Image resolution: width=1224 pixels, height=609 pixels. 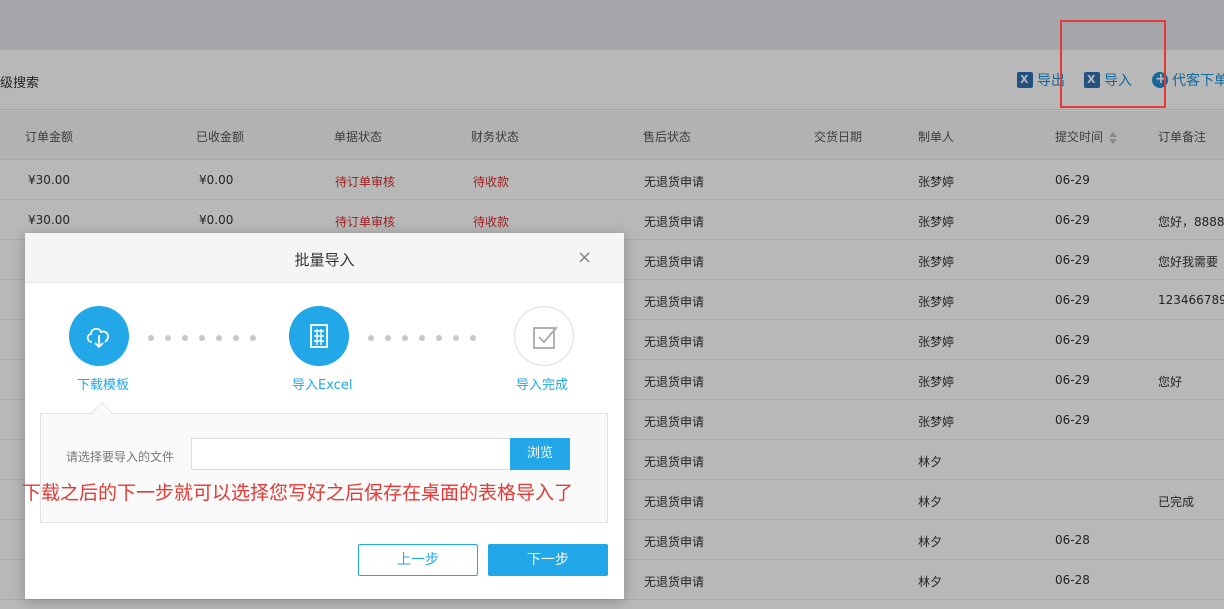 I want to click on step-import-excel, so click(x=319, y=336).